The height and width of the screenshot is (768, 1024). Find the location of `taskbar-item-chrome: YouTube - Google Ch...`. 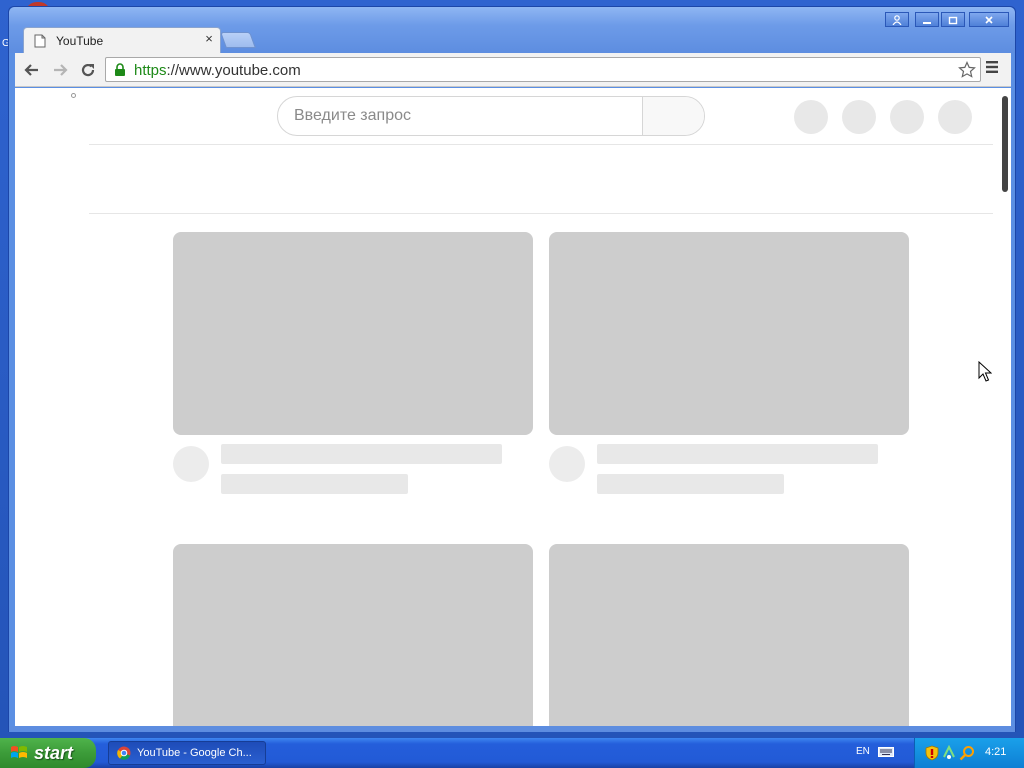

taskbar-item-chrome: YouTube - Google Ch... is located at coordinates (187, 753).